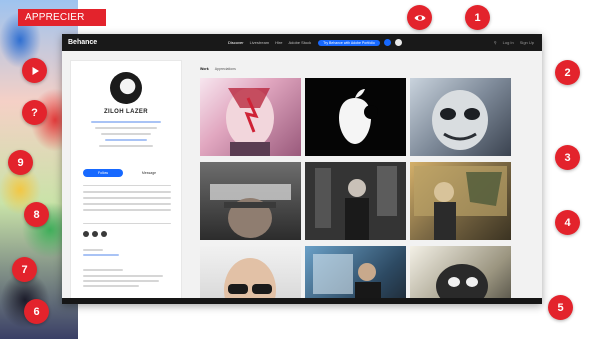  Describe the element at coordinates (302, 301) in the screenshot. I see `bottom-bar` at that location.